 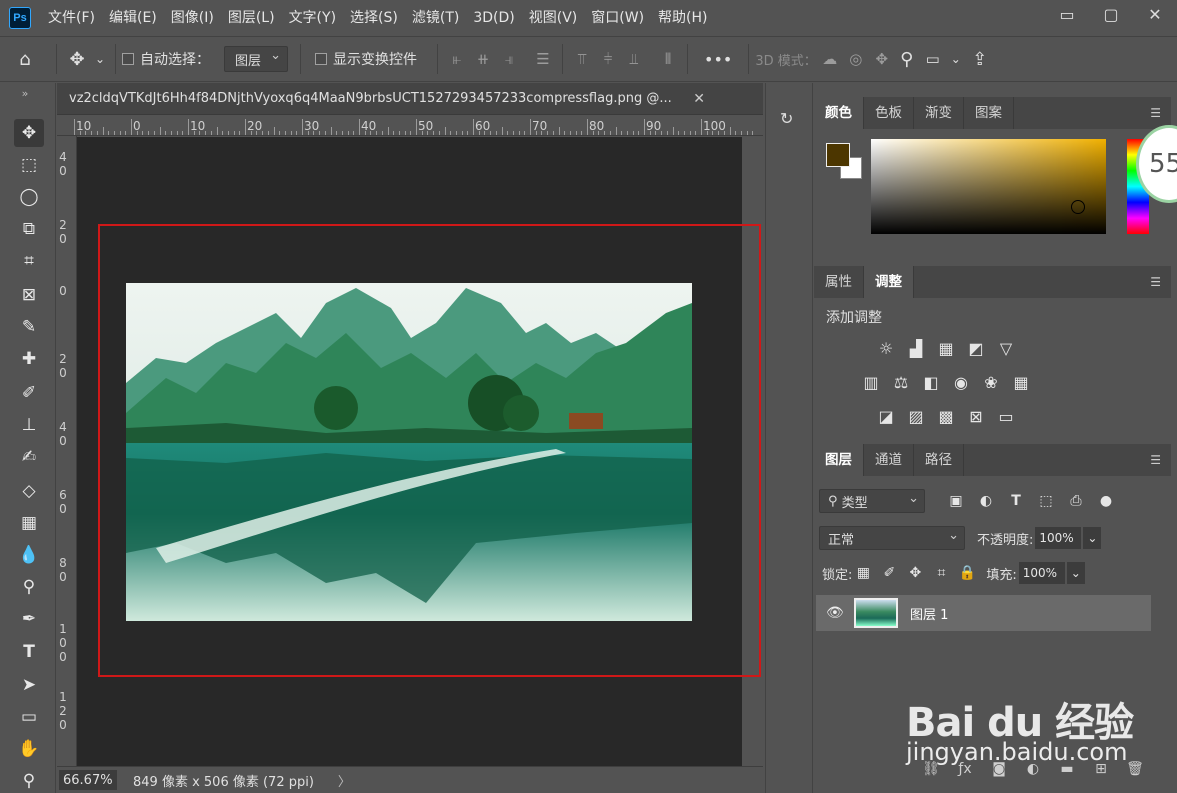 I want to click on opacity-field: 100%, so click(x=1058, y=538).